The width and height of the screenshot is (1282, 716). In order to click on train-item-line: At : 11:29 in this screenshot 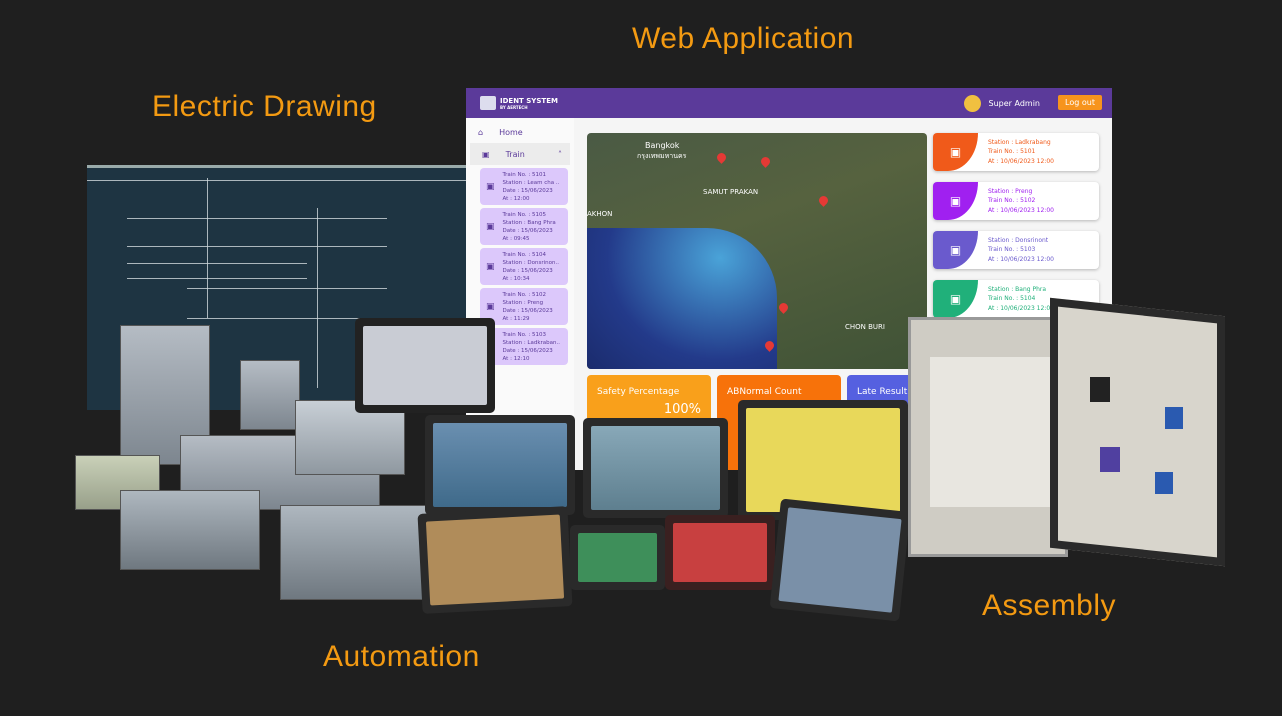, I will do `click(516, 318)`.